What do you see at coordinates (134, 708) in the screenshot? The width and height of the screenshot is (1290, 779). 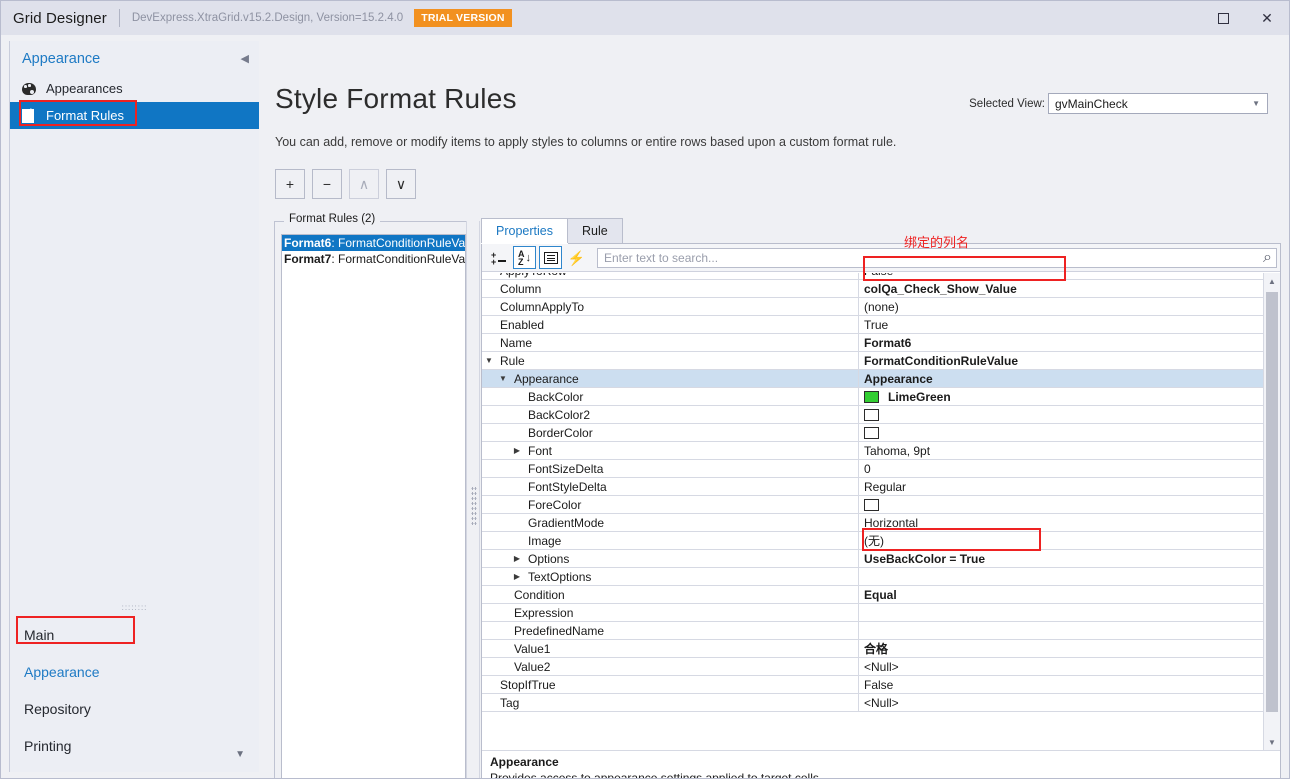 I see `sidebar-item-repository: Repository` at bounding box center [134, 708].